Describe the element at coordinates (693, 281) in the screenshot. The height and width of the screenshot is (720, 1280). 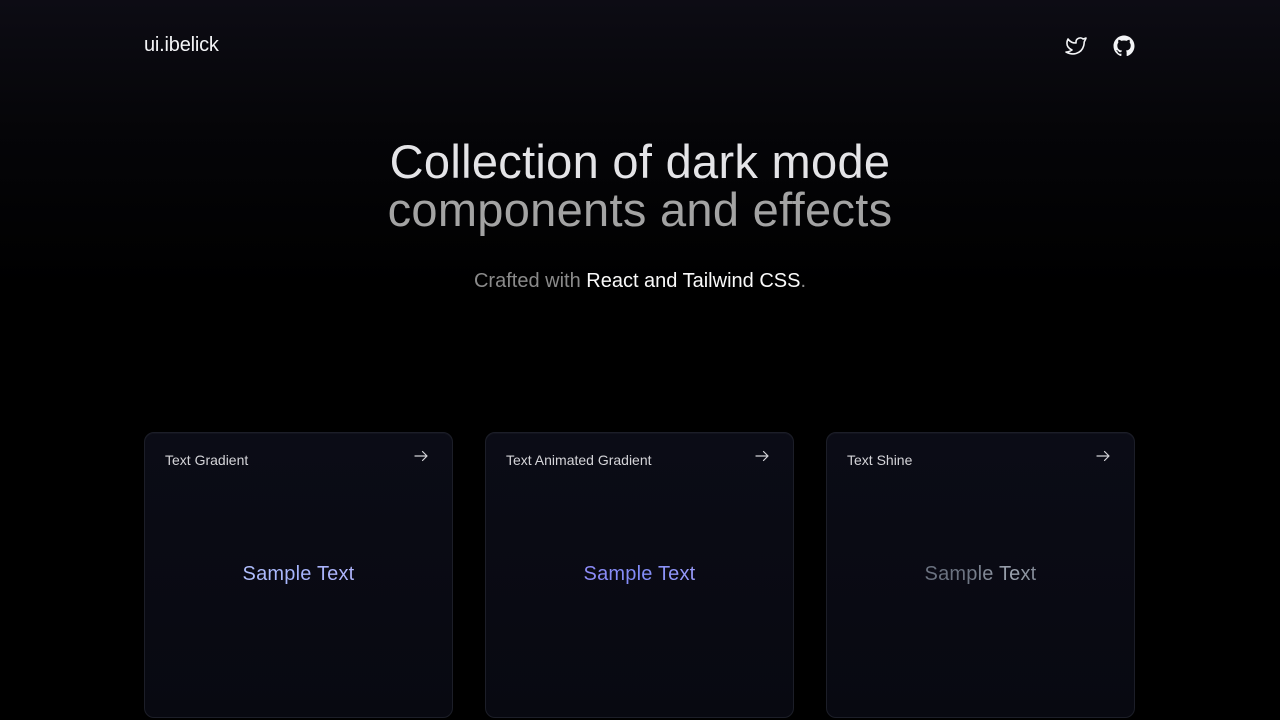
I see `subtitle-highlight: React and Tailwind CSS` at that location.